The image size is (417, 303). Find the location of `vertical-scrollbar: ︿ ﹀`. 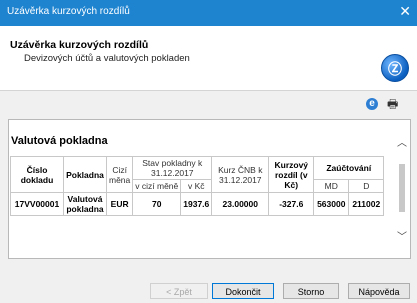

vertical-scrollbar: ︿ ﹀ is located at coordinates (402, 189).